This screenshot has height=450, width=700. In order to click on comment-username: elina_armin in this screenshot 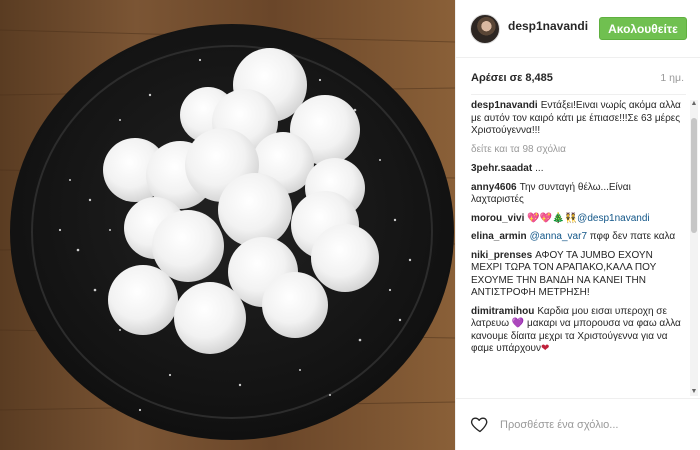, I will do `click(499, 236)`.